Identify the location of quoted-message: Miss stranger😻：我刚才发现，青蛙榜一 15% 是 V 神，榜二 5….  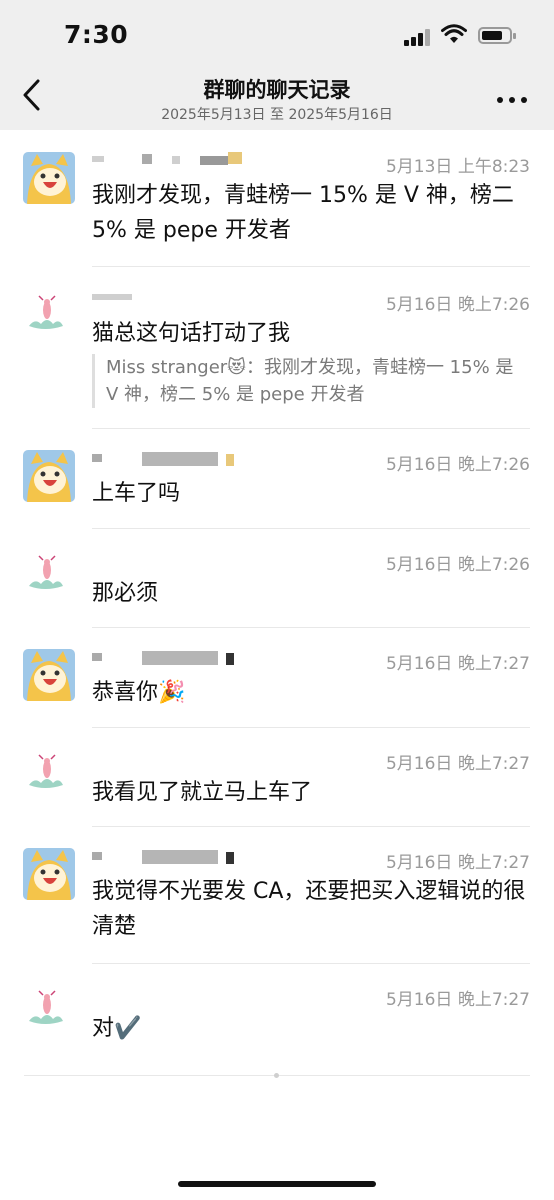
(307, 381).